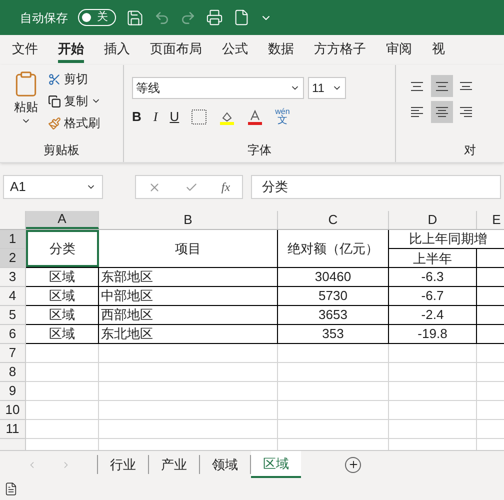  Describe the element at coordinates (12, 391) in the screenshot. I see `row-number: 9` at that location.